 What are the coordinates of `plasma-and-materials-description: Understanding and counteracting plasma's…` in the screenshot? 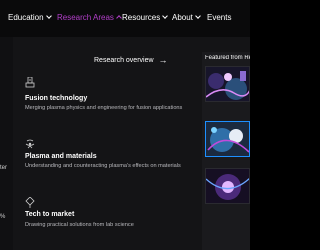 It's located at (103, 166).